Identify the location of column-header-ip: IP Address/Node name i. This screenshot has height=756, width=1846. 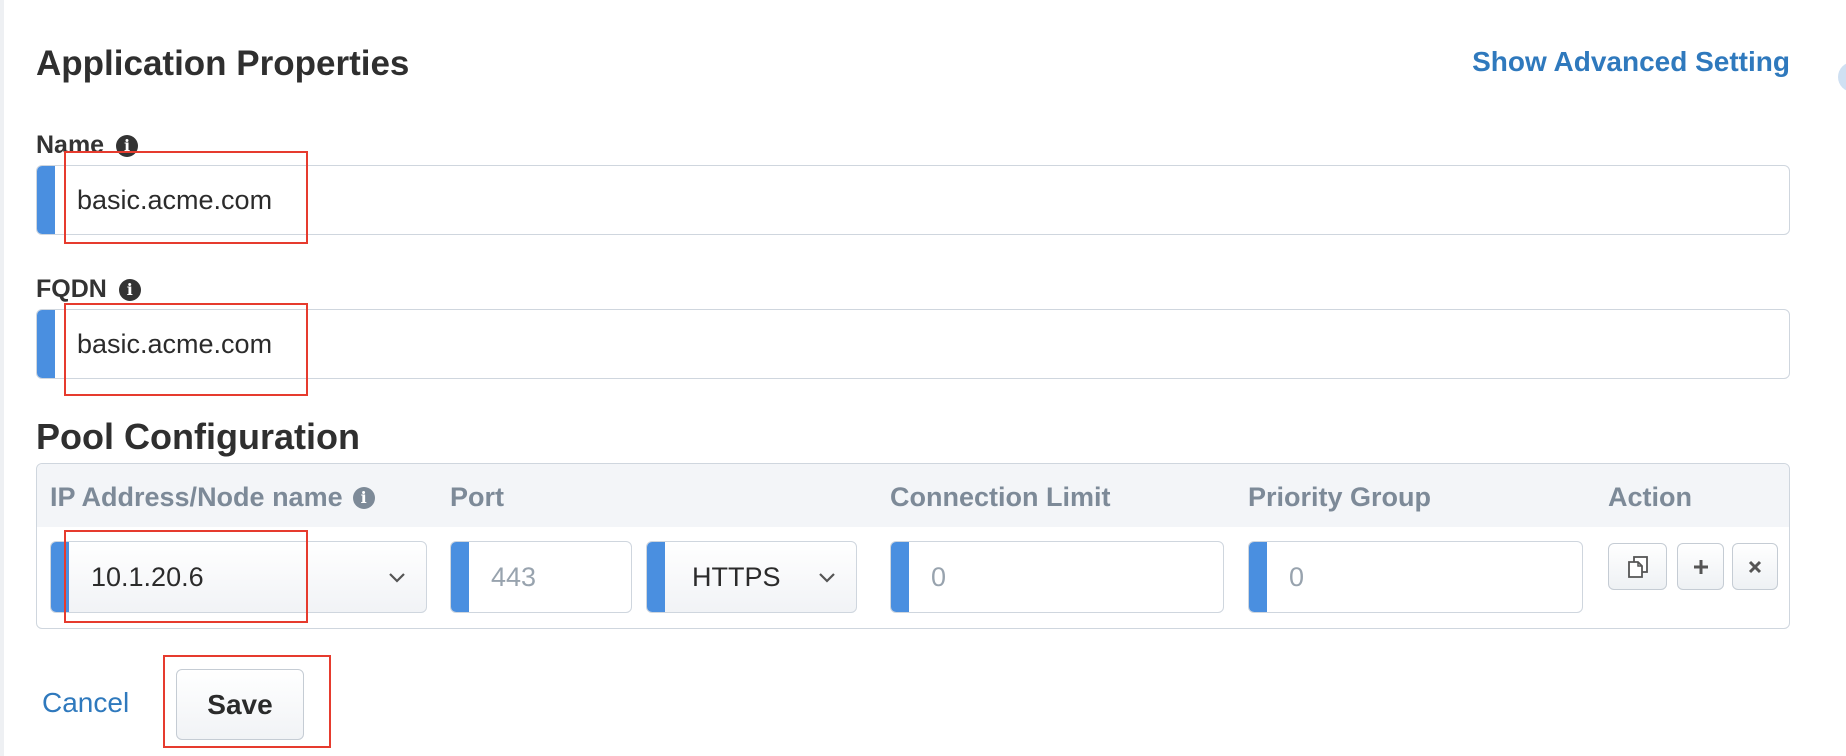
(212, 497).